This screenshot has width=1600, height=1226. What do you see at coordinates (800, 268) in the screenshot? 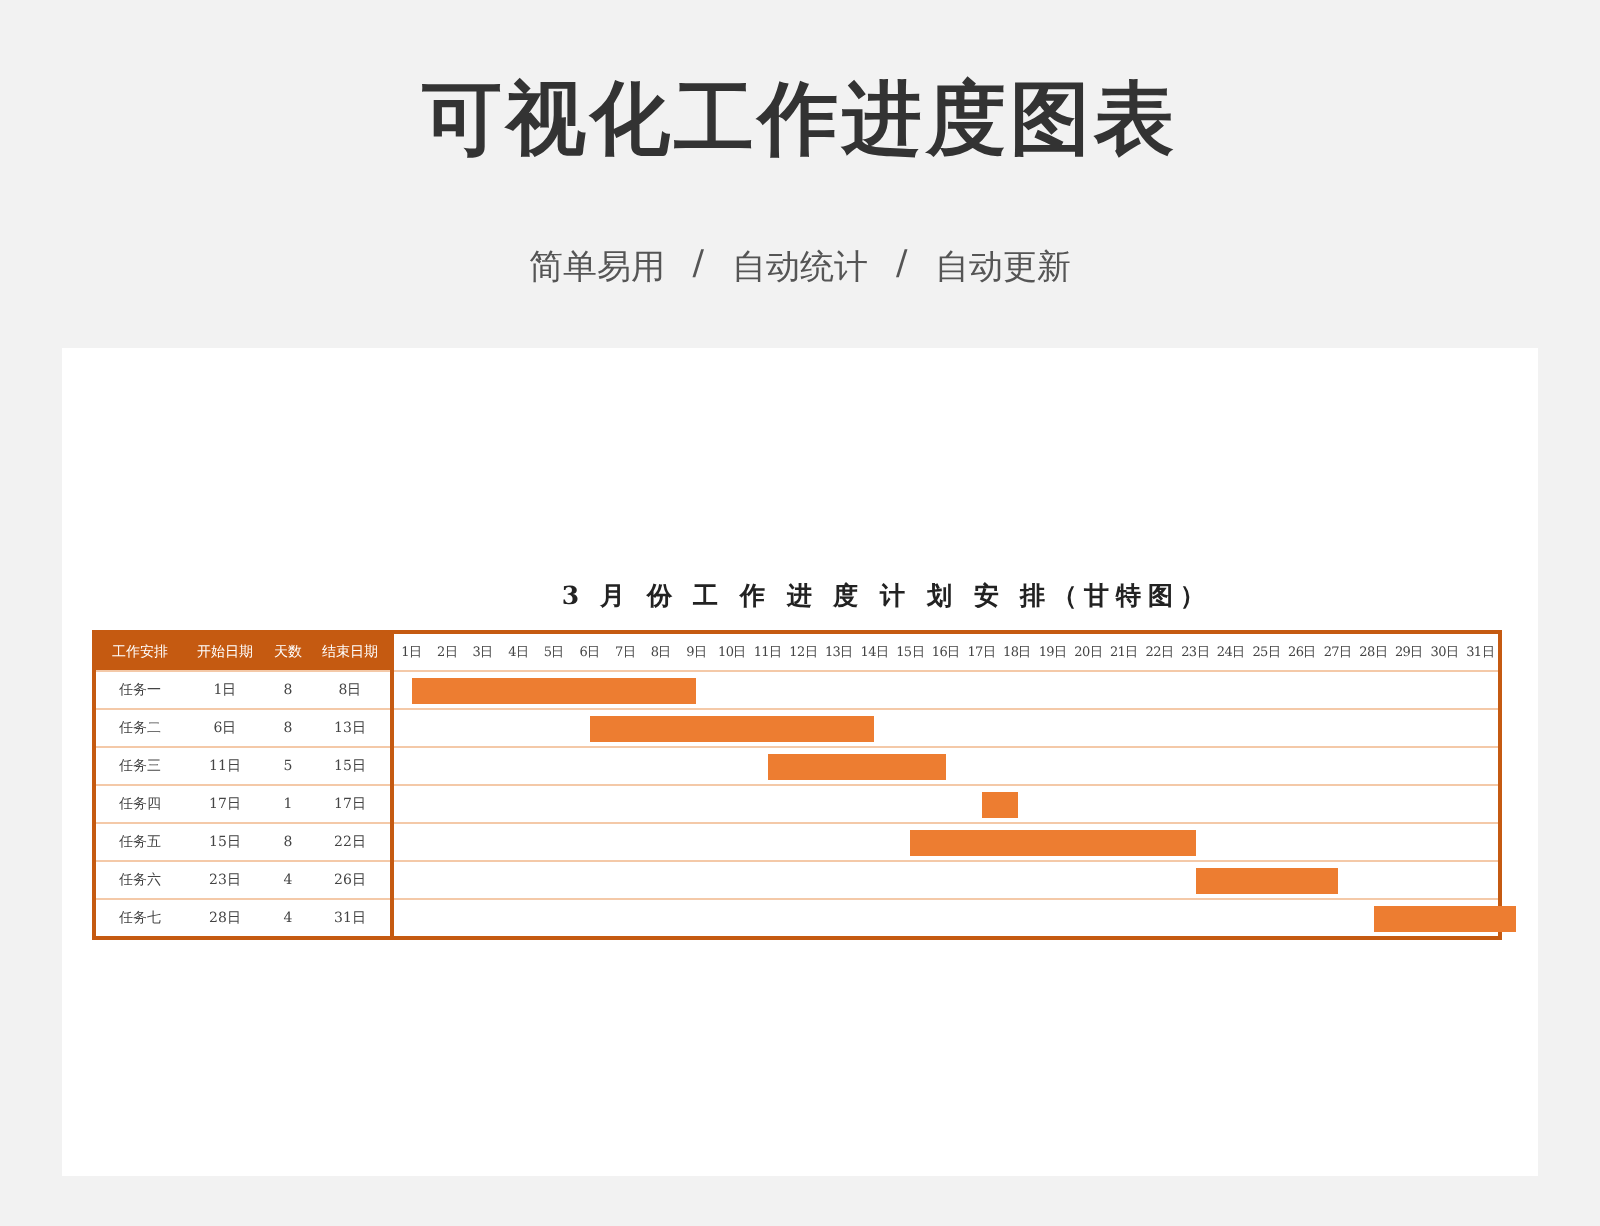
I see `feature-label: 自动统计` at bounding box center [800, 268].